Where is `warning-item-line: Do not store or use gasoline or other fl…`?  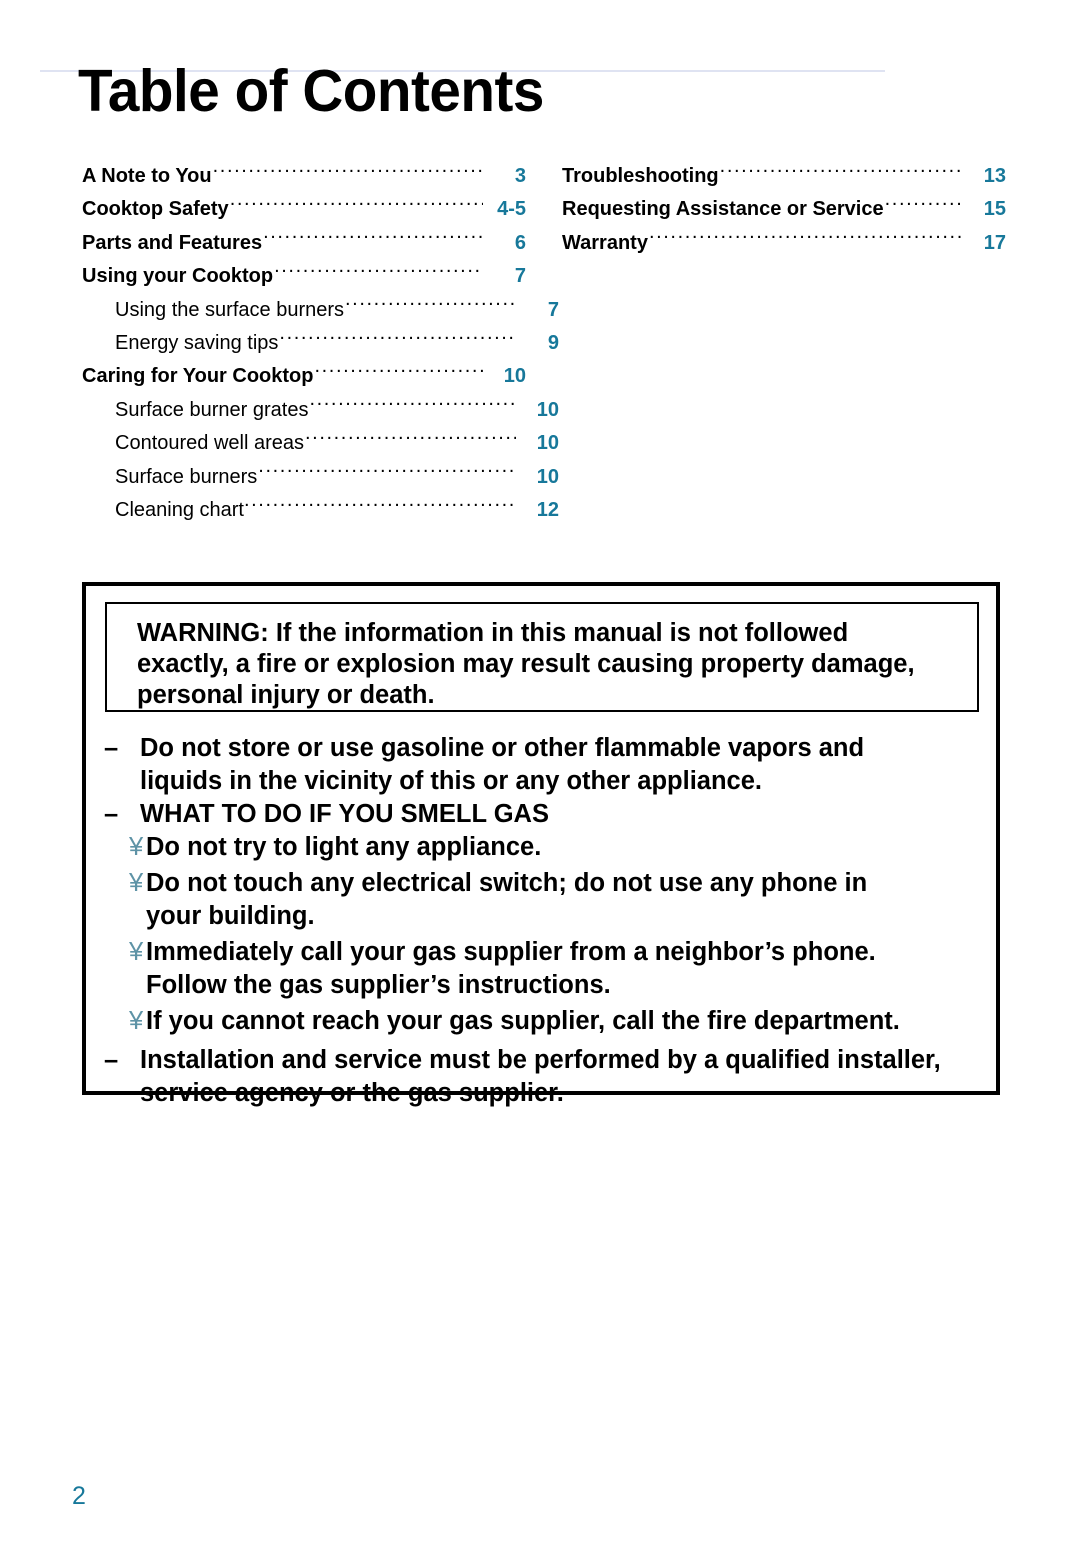
warning-item-line: Do not store or use gasoline or other fl… is located at coordinates (502, 748).